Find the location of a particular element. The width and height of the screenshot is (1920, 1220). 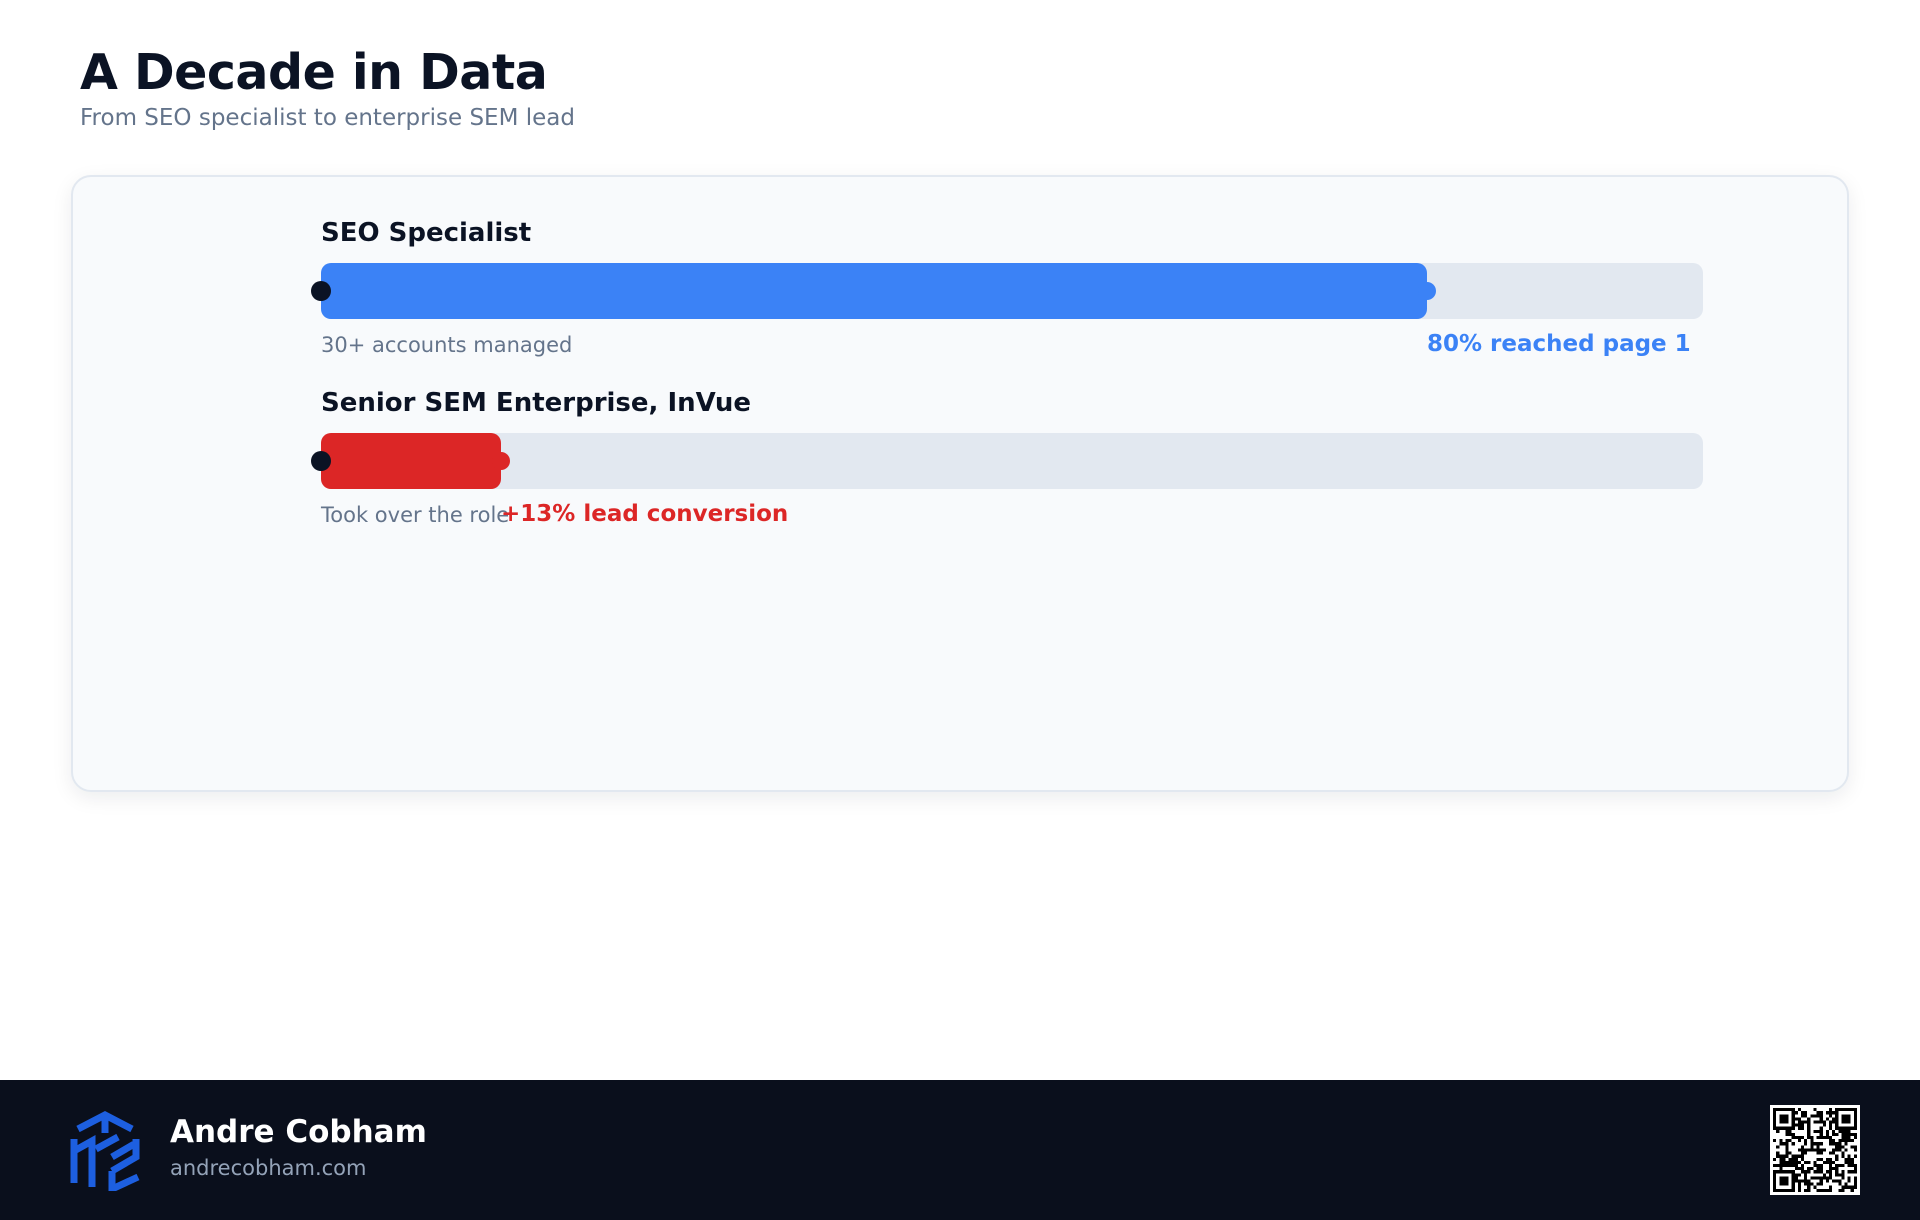

bar-captions: 30+ accounts managed 80% reached page 1 is located at coordinates (1012, 346).